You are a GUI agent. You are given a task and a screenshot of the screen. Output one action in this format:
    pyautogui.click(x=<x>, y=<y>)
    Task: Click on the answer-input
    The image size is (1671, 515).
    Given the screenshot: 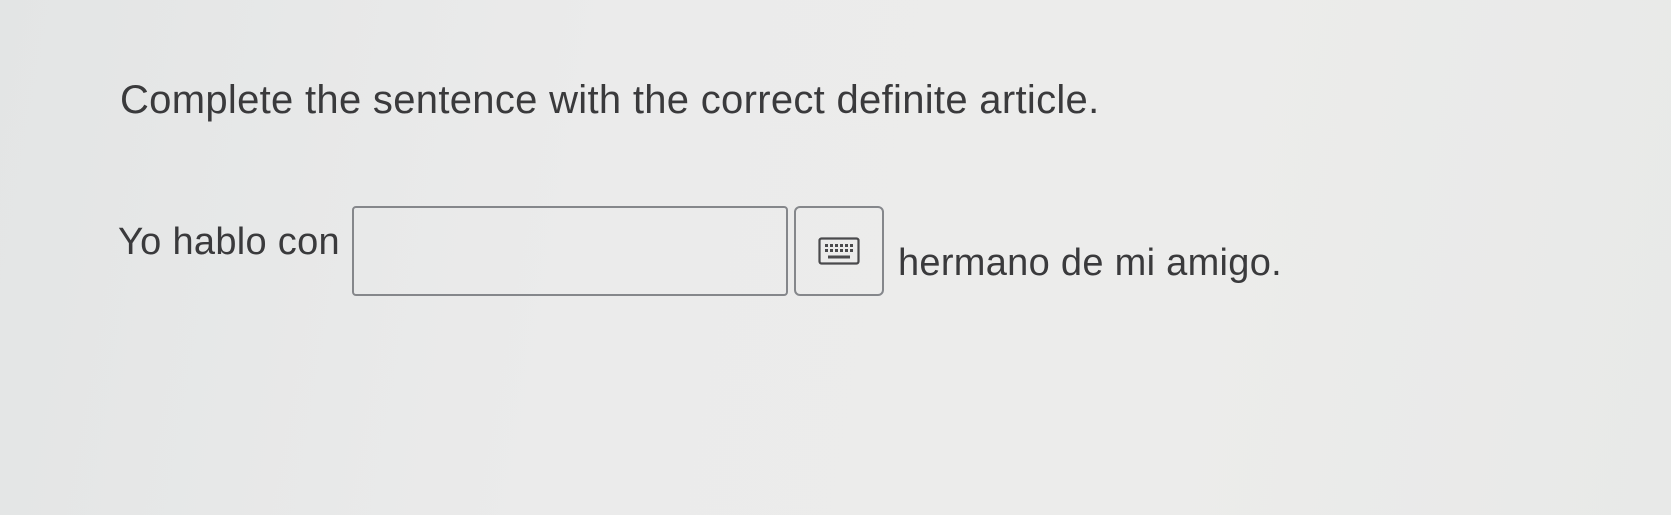 What is the action you would take?
    pyautogui.click(x=569, y=251)
    